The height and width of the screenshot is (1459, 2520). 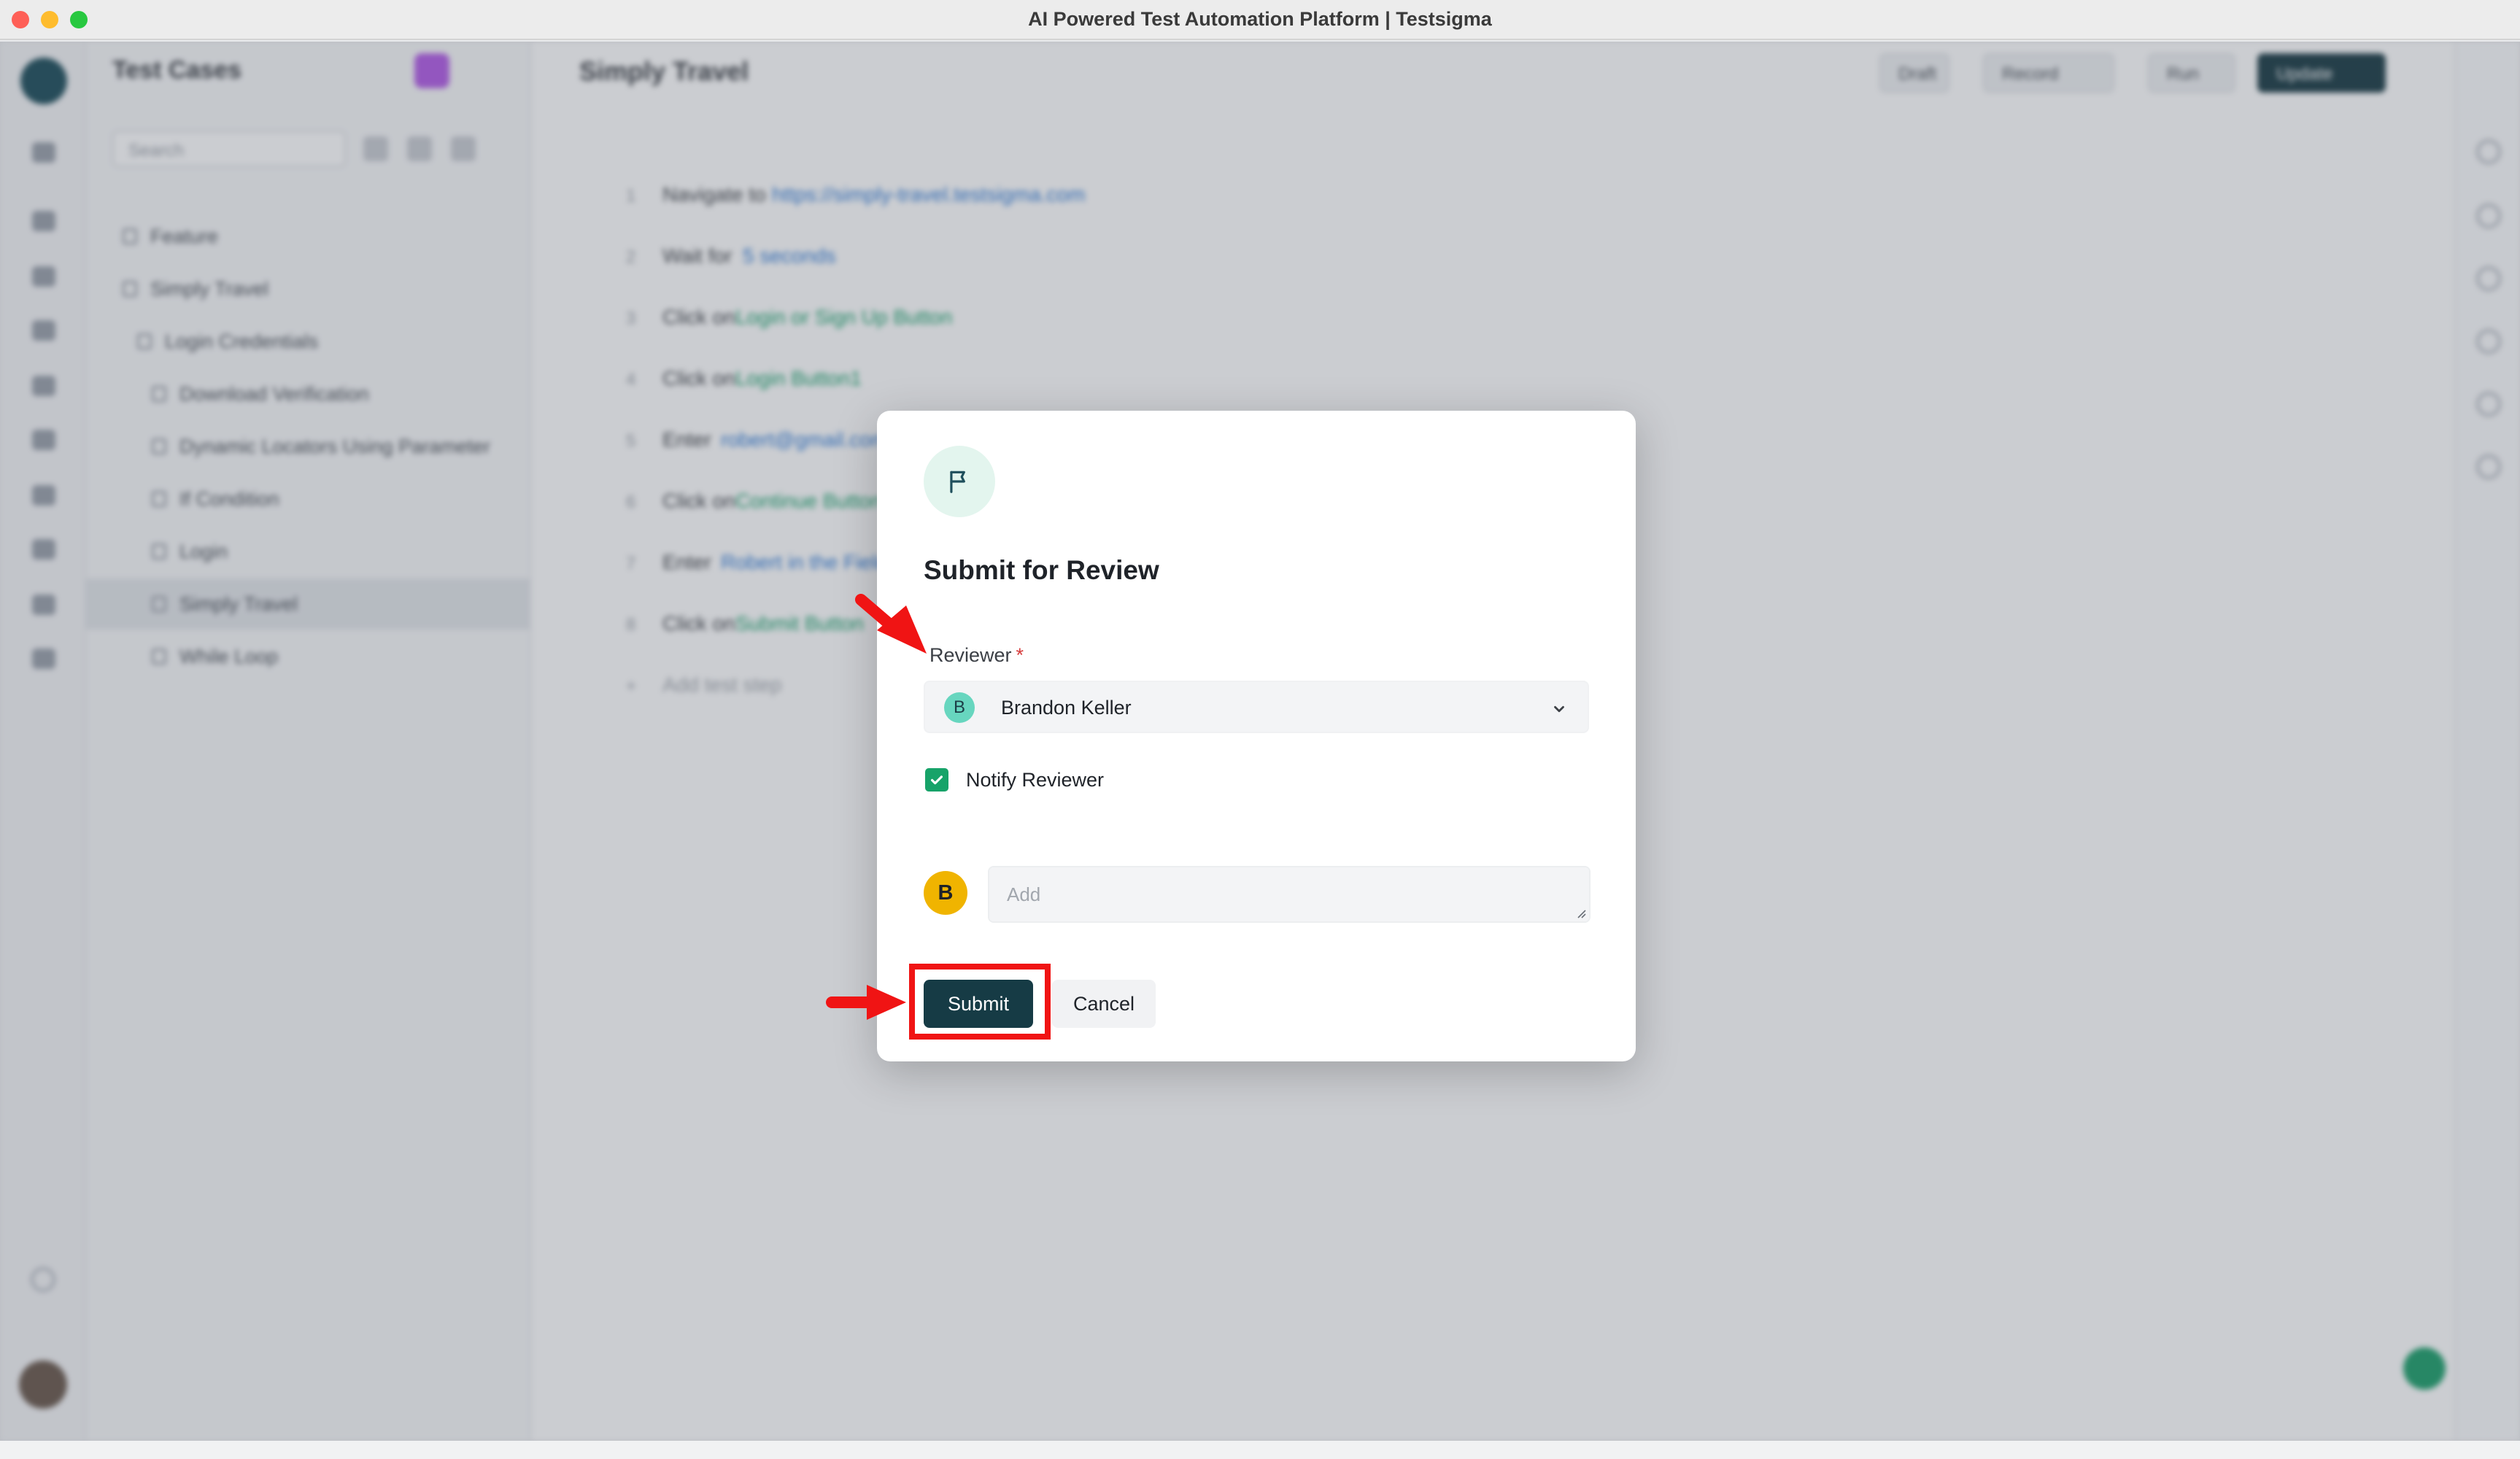 I want to click on commenter-avatar: B, so click(x=946, y=893).